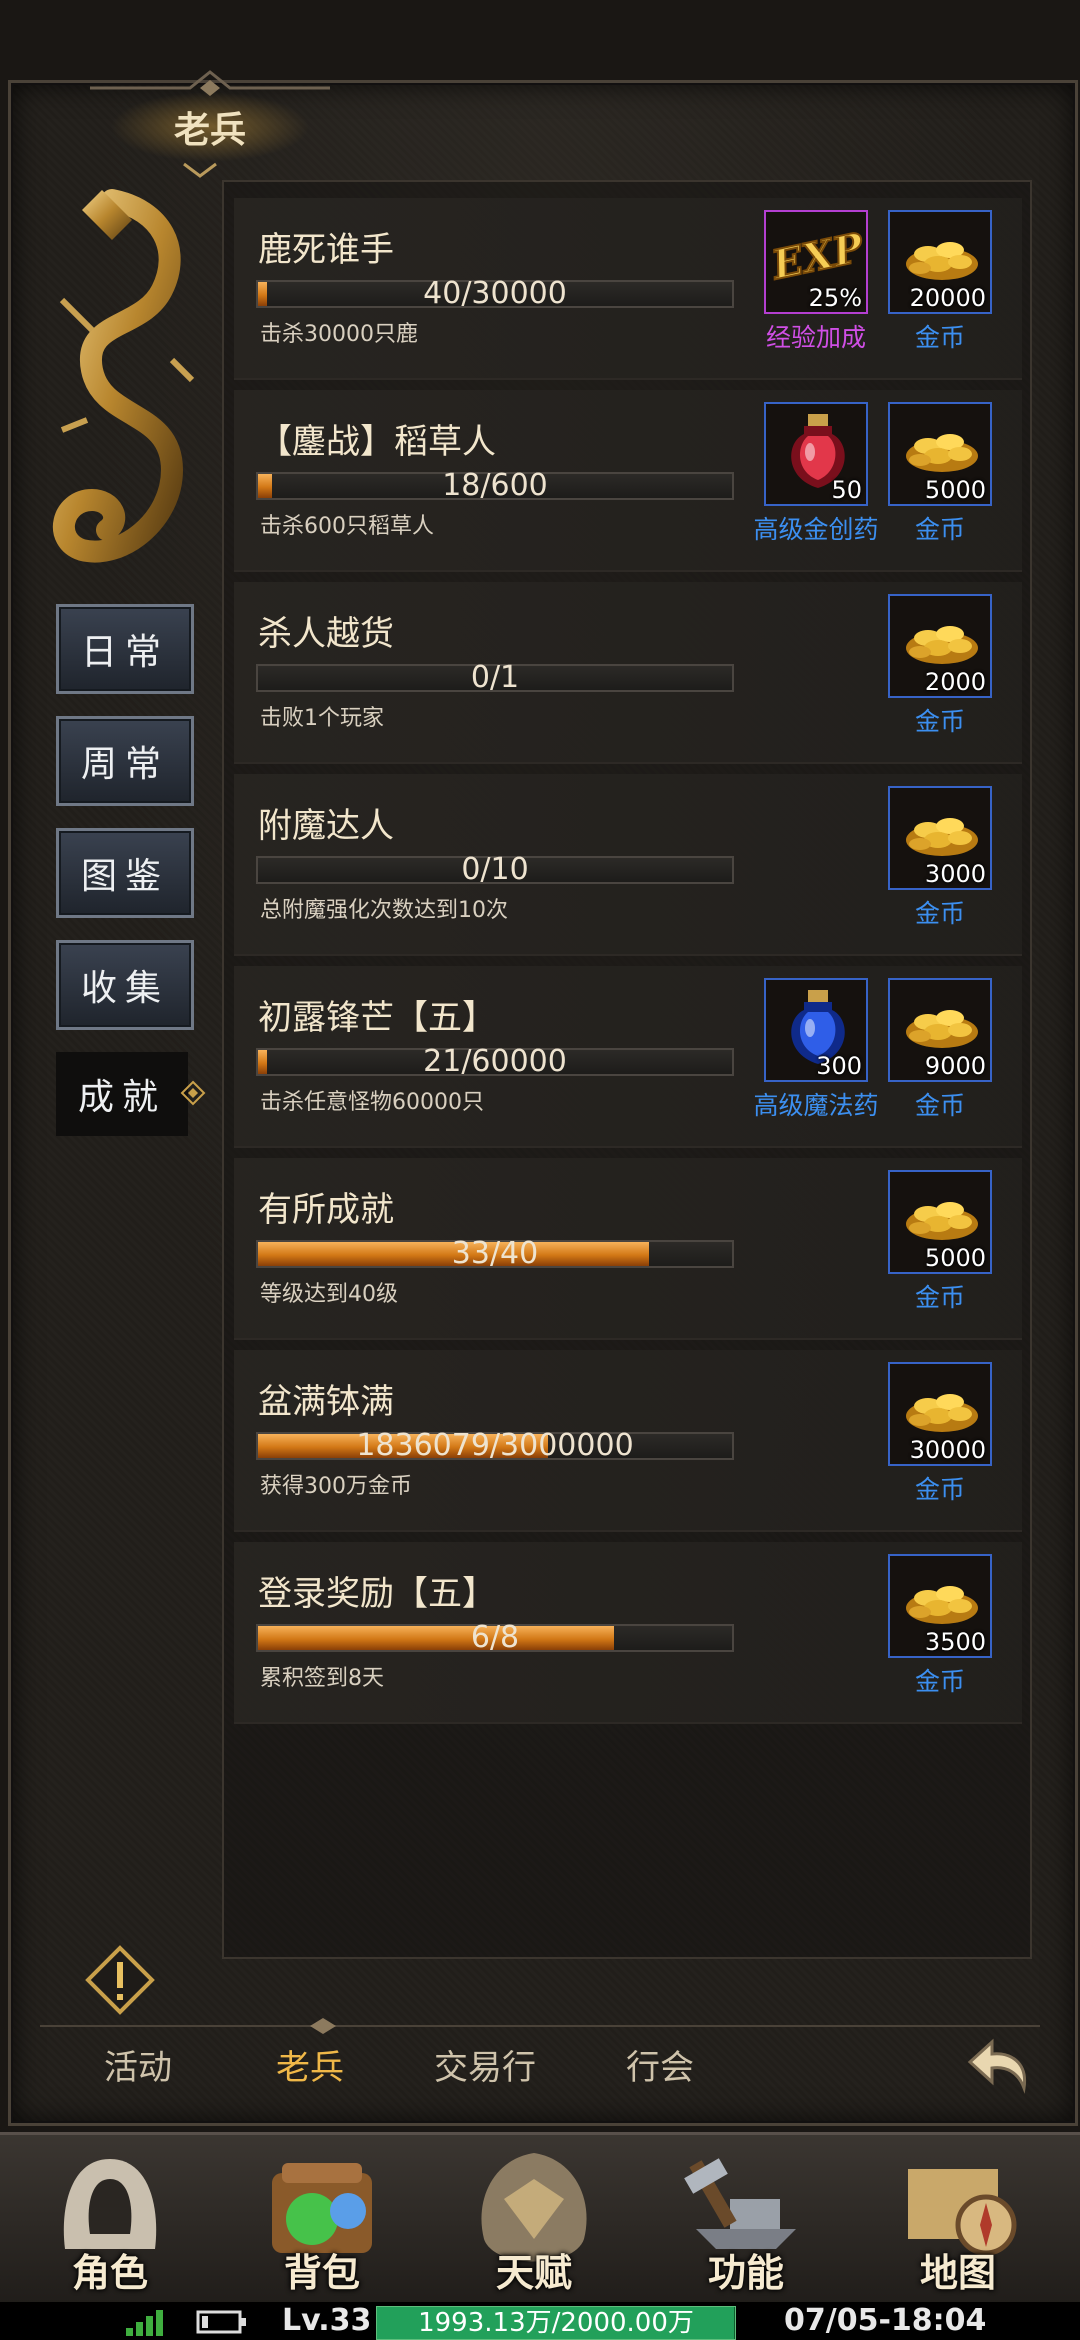 This screenshot has width=1080, height=2340. I want to click on progress-bar: 0/10, so click(495, 869).